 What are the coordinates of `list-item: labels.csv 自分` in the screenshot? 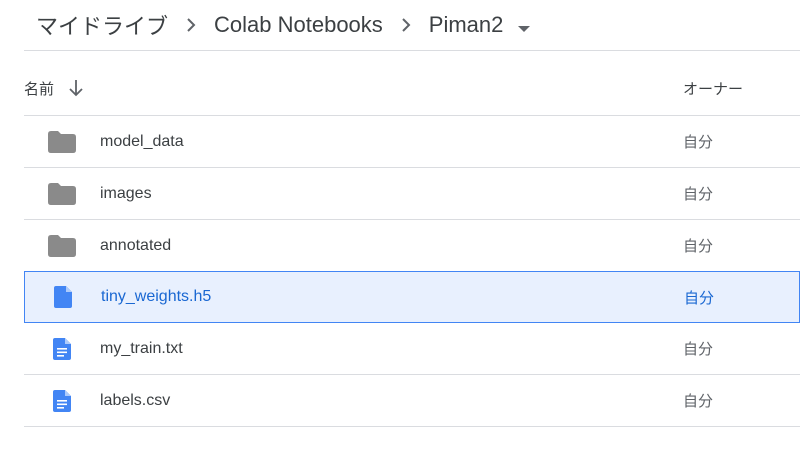 It's located at (412, 401).